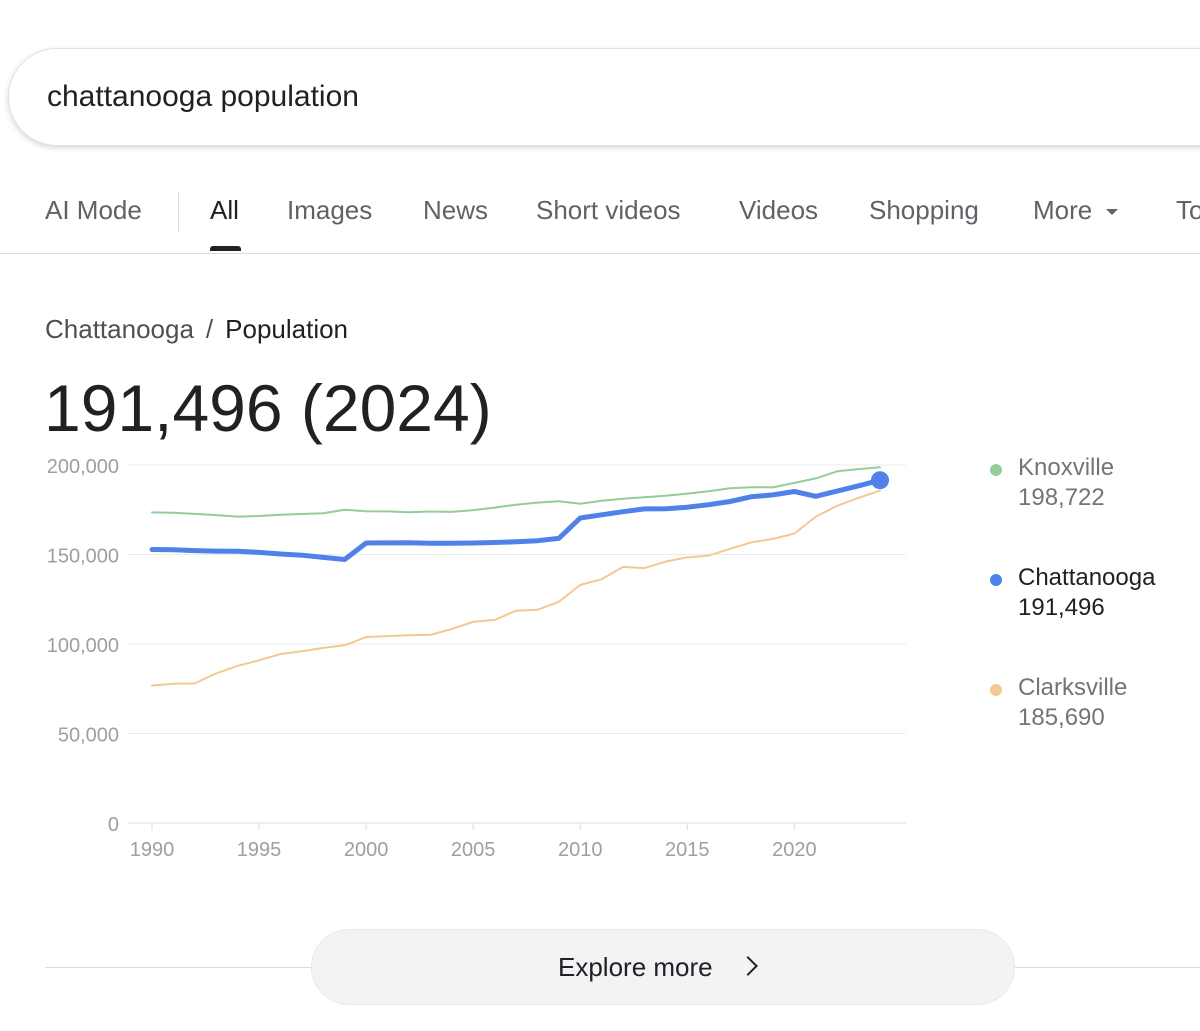  Describe the element at coordinates (924, 210) in the screenshot. I see `tab-shopping: Shopping` at that location.